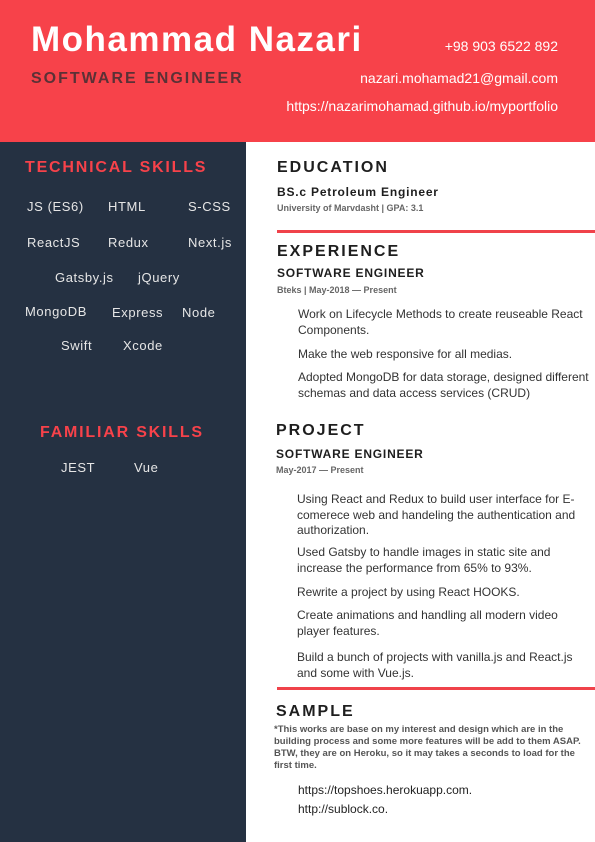 The height and width of the screenshot is (842, 595). Describe the element at coordinates (405, 354) in the screenshot. I see `experience-bullet: Make the web responsive for all medias.` at that location.